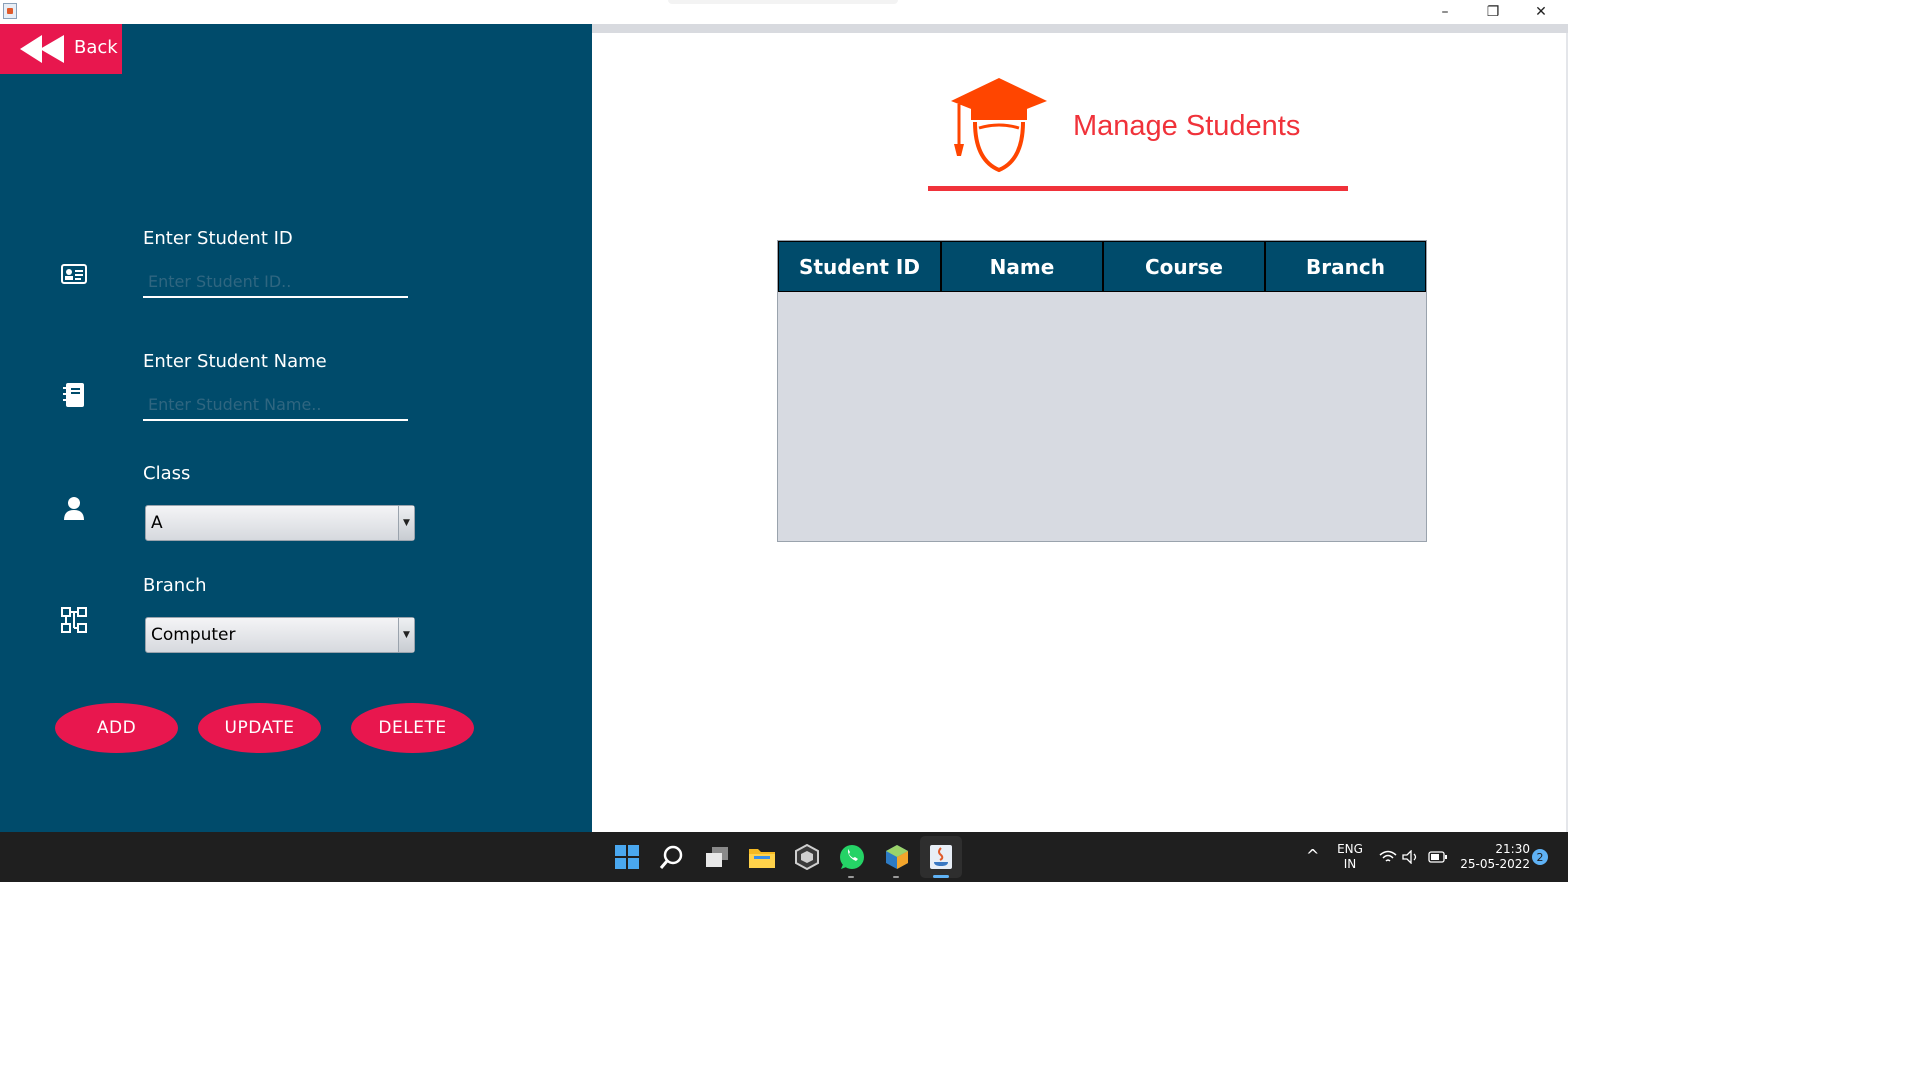 The image size is (1920, 1080). Describe the element at coordinates (175, 585) in the screenshot. I see `branch-label: Branch` at that location.